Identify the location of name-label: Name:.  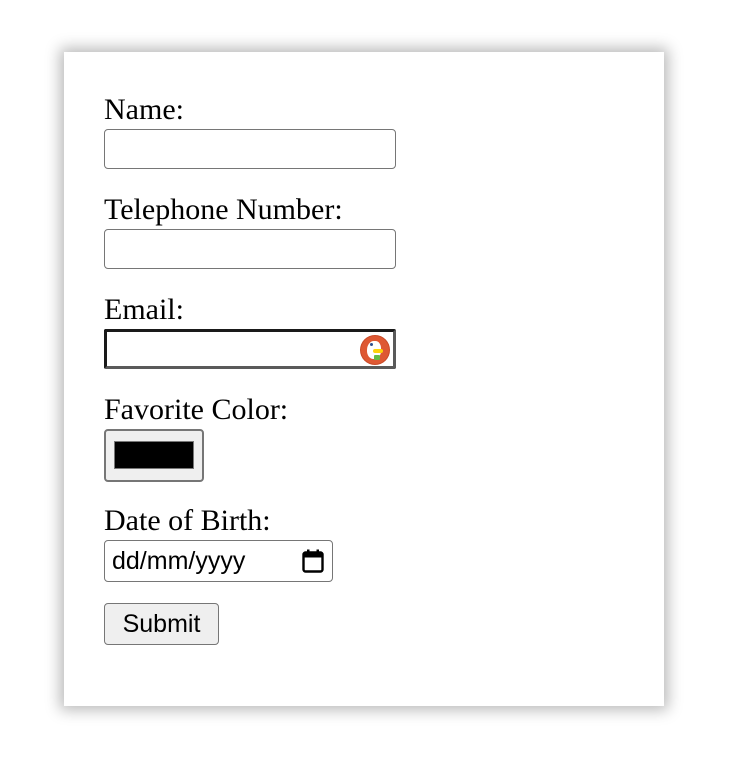
(144, 109).